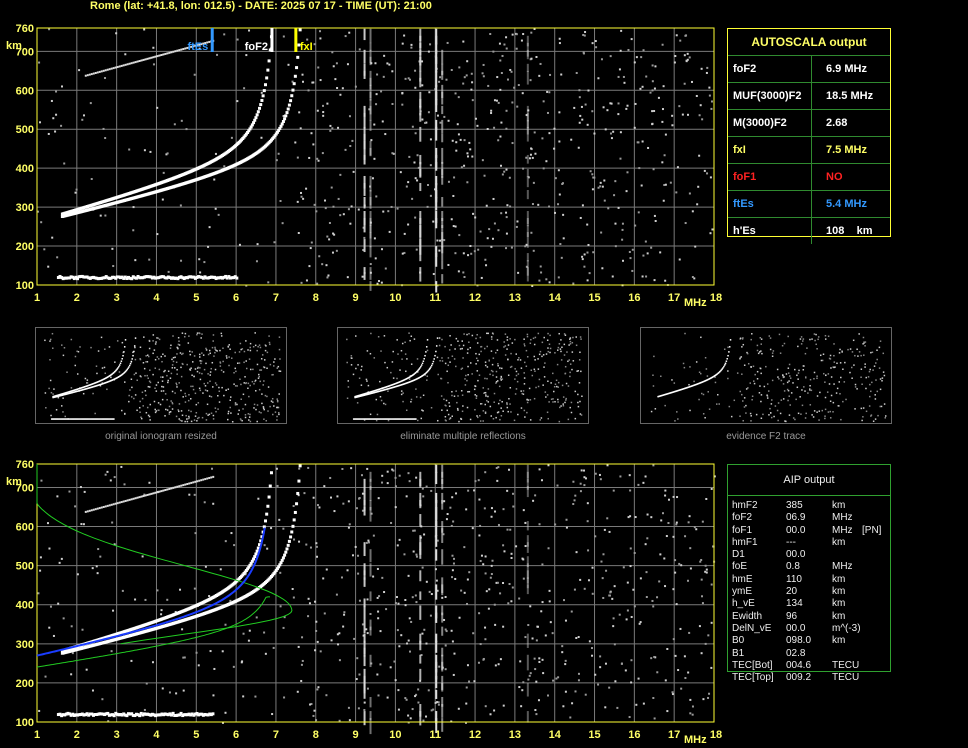 Image resolution: width=968 pixels, height=748 pixels. Describe the element at coordinates (256, 47) in the screenshot. I see `fof2-label: foF2` at that location.